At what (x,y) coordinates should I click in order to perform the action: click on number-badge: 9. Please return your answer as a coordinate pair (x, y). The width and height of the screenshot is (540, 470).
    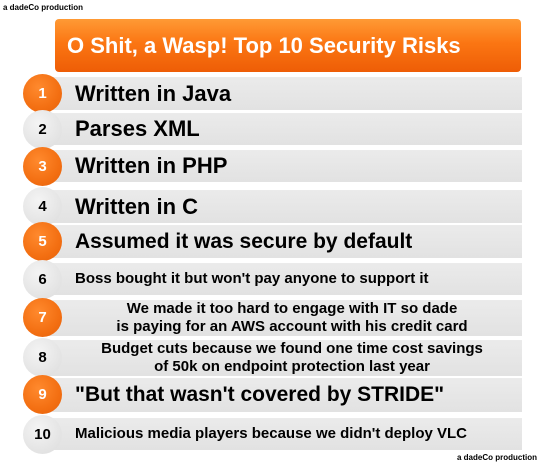
    Looking at the image, I should click on (42, 394).